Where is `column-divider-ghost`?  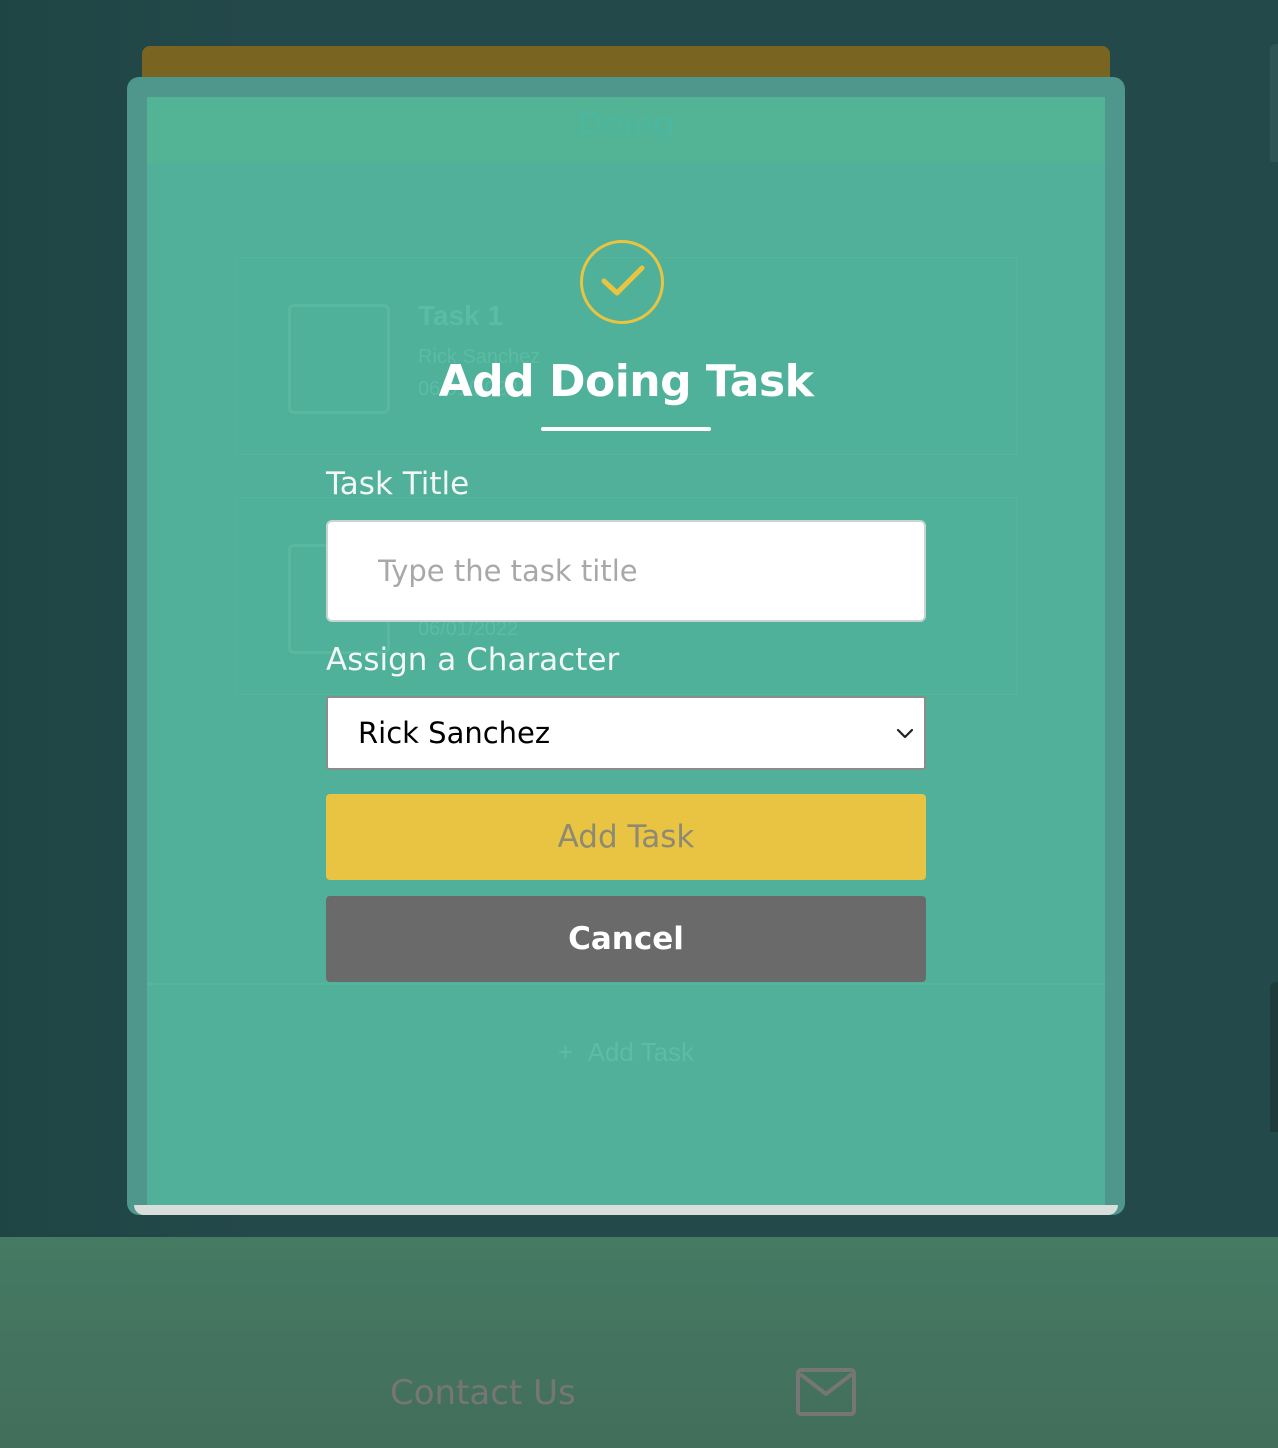
column-divider-ghost is located at coordinates (626, 984).